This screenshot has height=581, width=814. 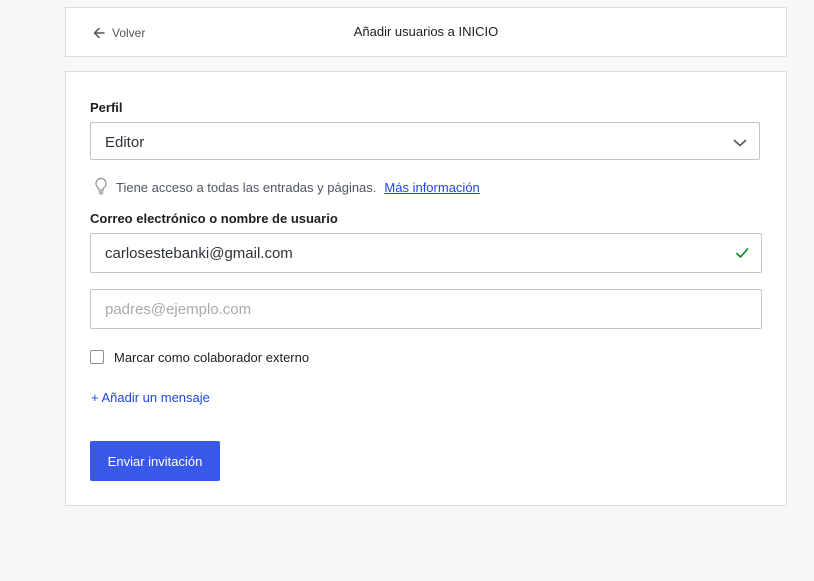 What do you see at coordinates (199, 253) in the screenshot?
I see `email-field-value: carlosestebanki@gmail.com` at bounding box center [199, 253].